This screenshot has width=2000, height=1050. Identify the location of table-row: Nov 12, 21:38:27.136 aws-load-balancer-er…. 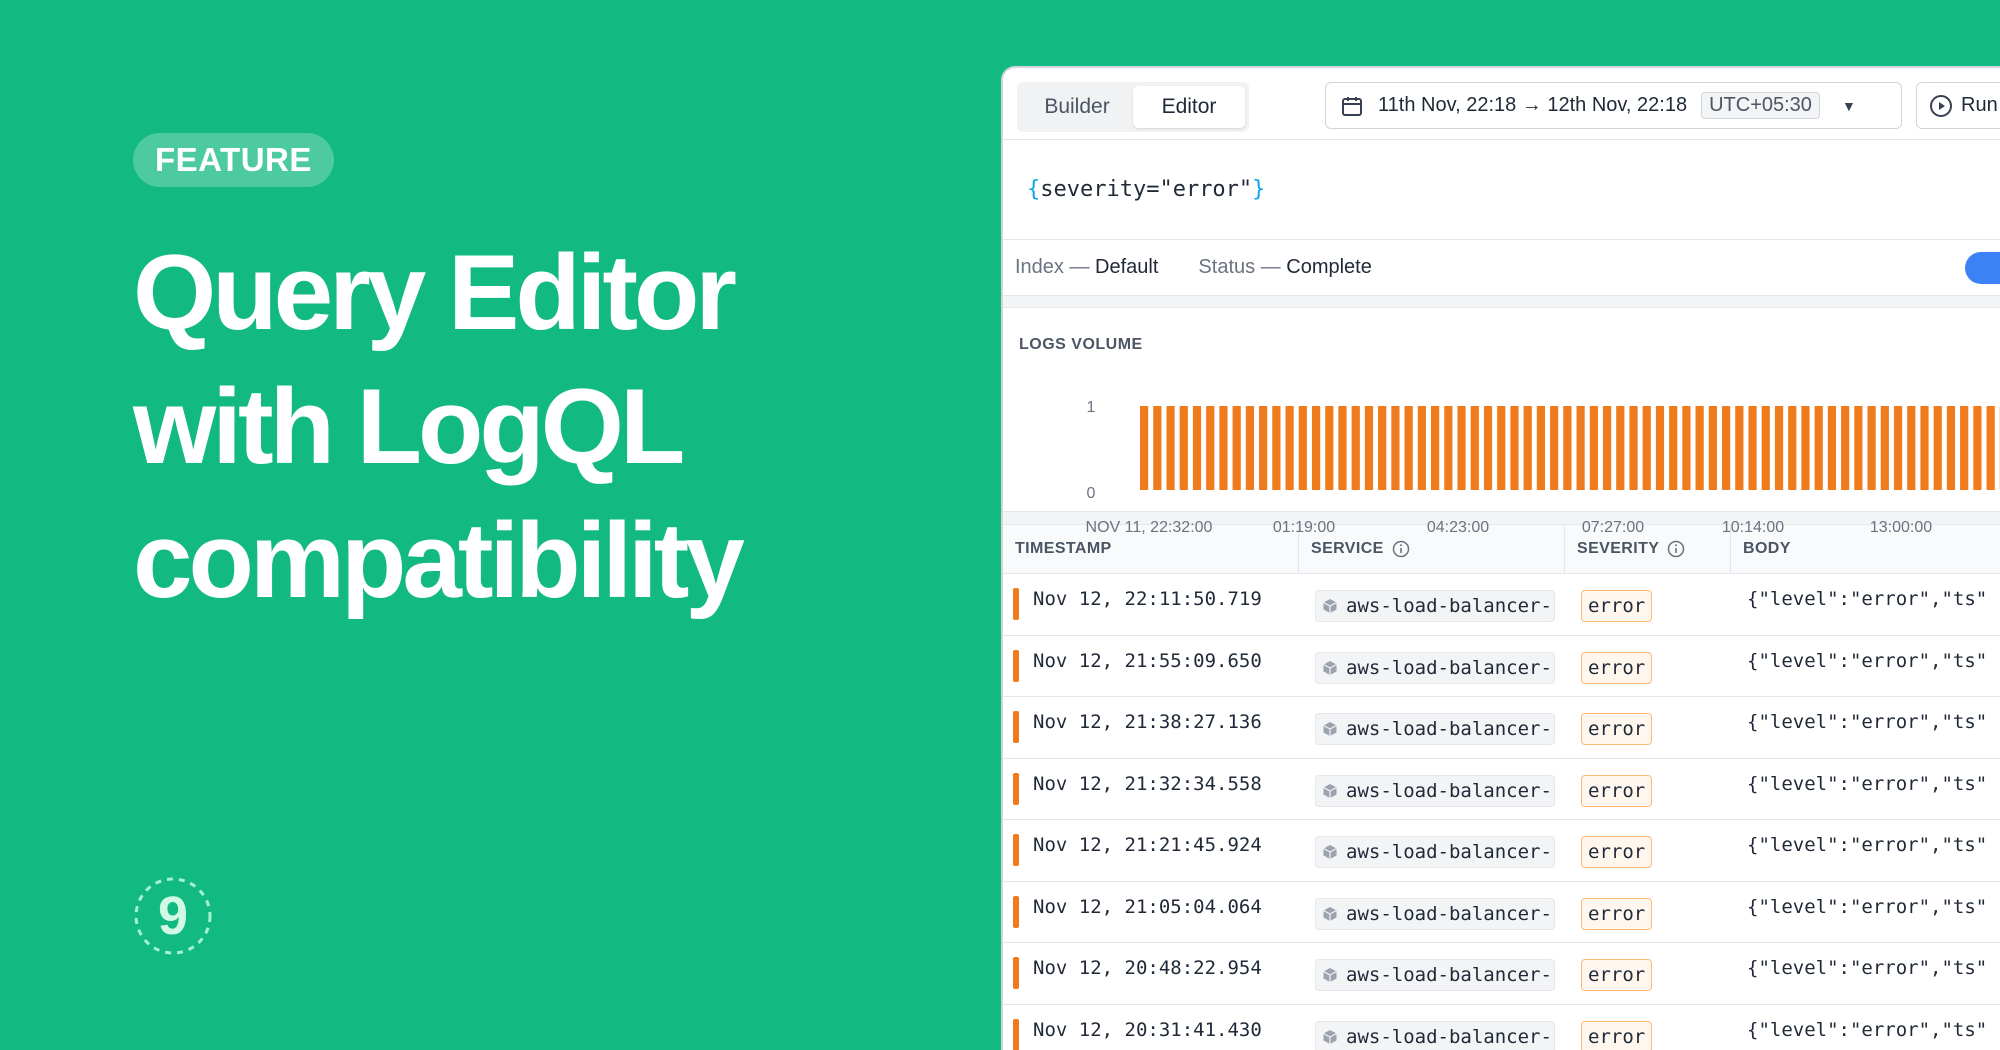
(1501, 728).